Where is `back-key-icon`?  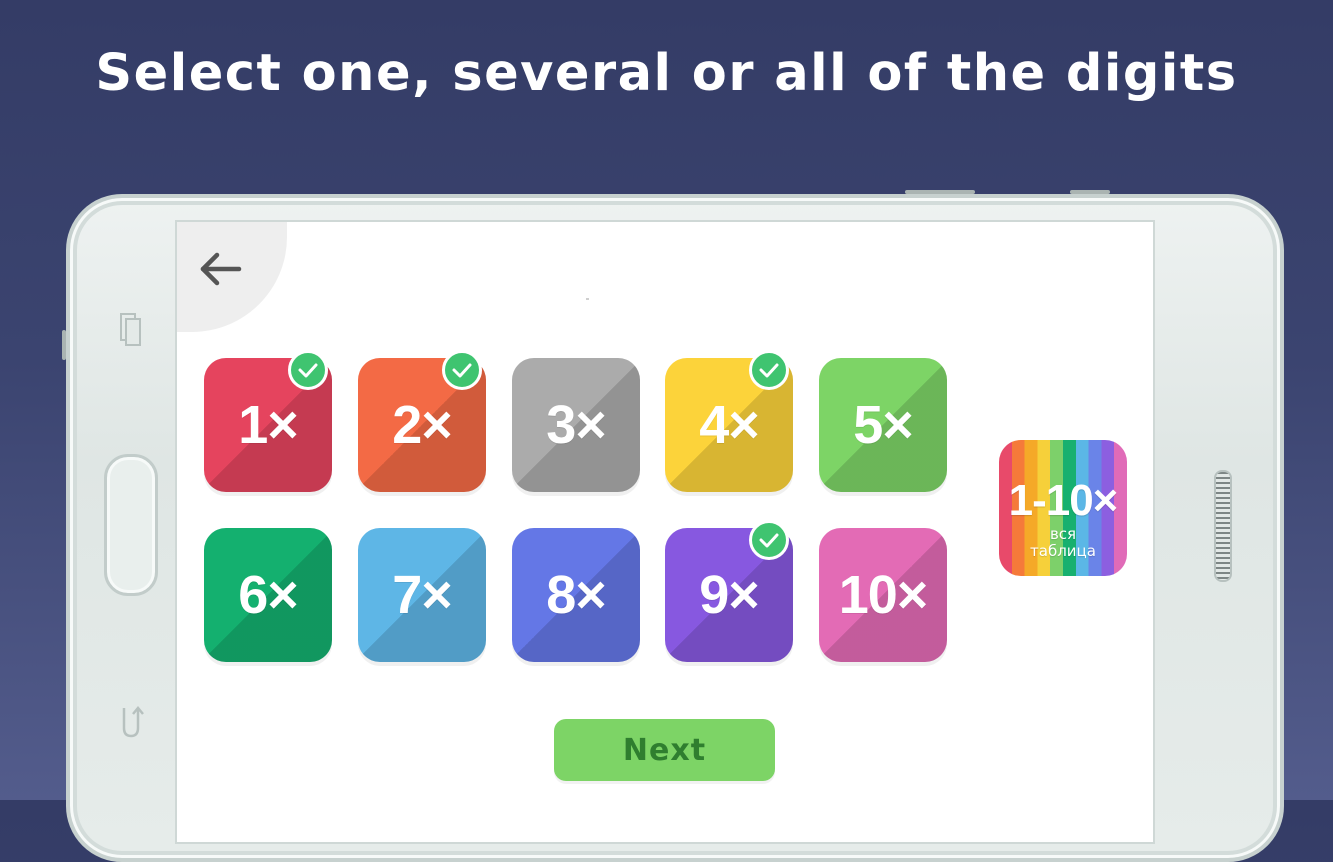
back-key-icon is located at coordinates (131, 720).